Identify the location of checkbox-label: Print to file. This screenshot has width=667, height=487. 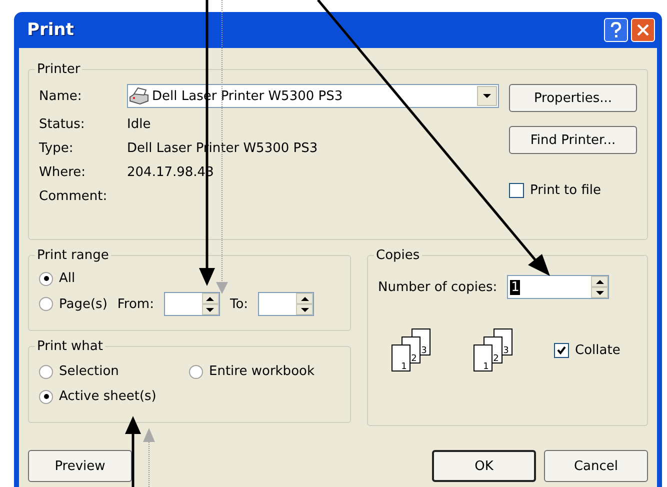
(566, 190).